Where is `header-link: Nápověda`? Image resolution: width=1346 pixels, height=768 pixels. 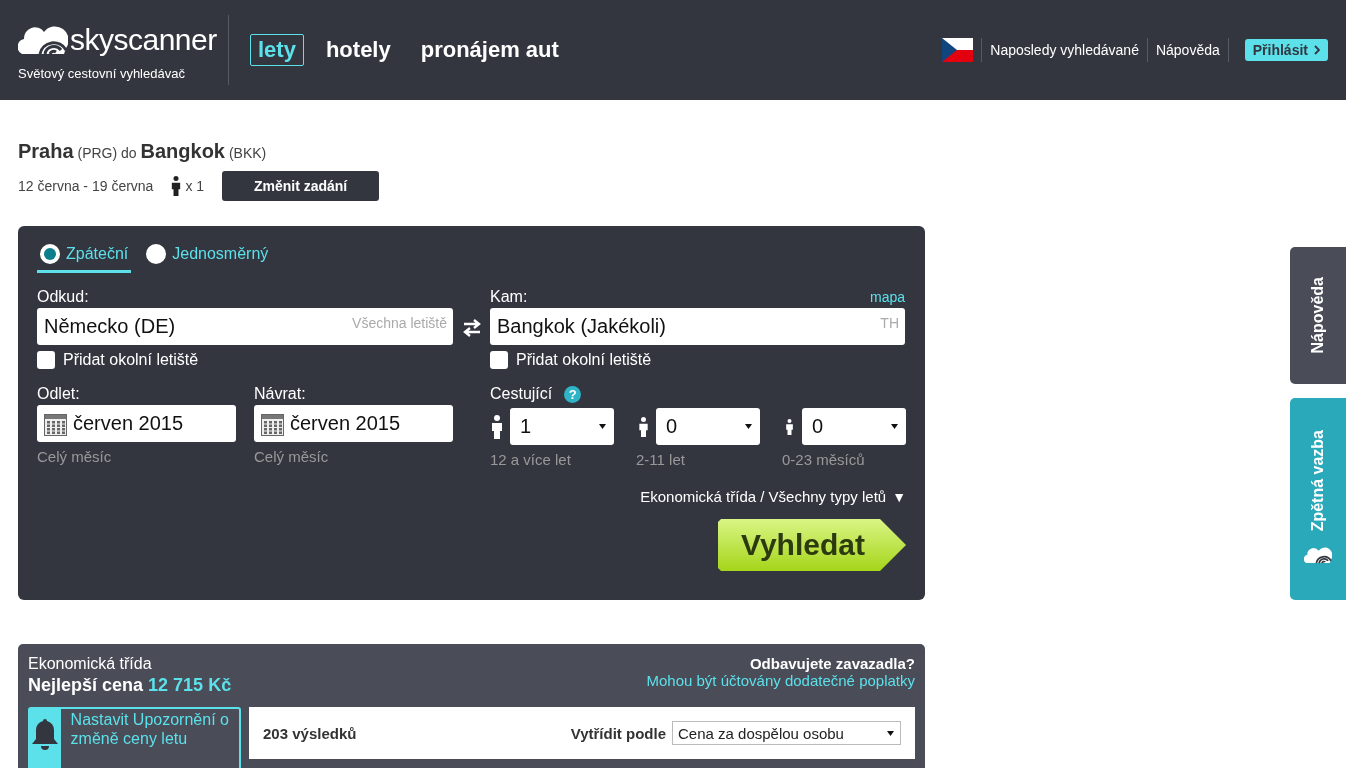 header-link: Nápověda is located at coordinates (1187, 50).